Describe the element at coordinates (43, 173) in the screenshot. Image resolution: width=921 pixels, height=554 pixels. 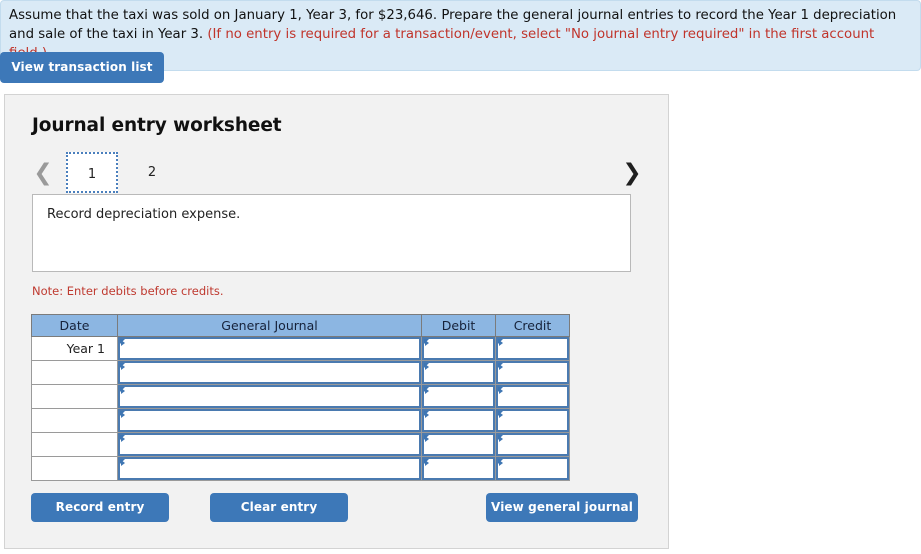
I see `chevron-left-icon: ❮` at that location.